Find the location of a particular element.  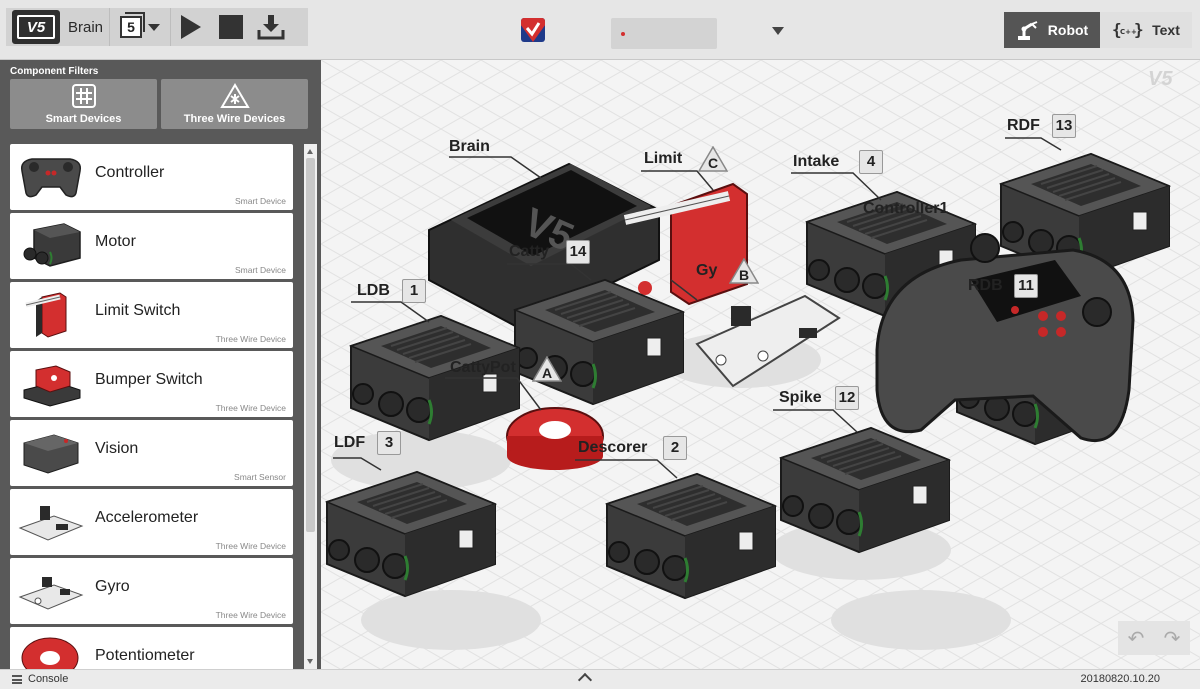

slot-icon: 5 is located at coordinates (133, 25).